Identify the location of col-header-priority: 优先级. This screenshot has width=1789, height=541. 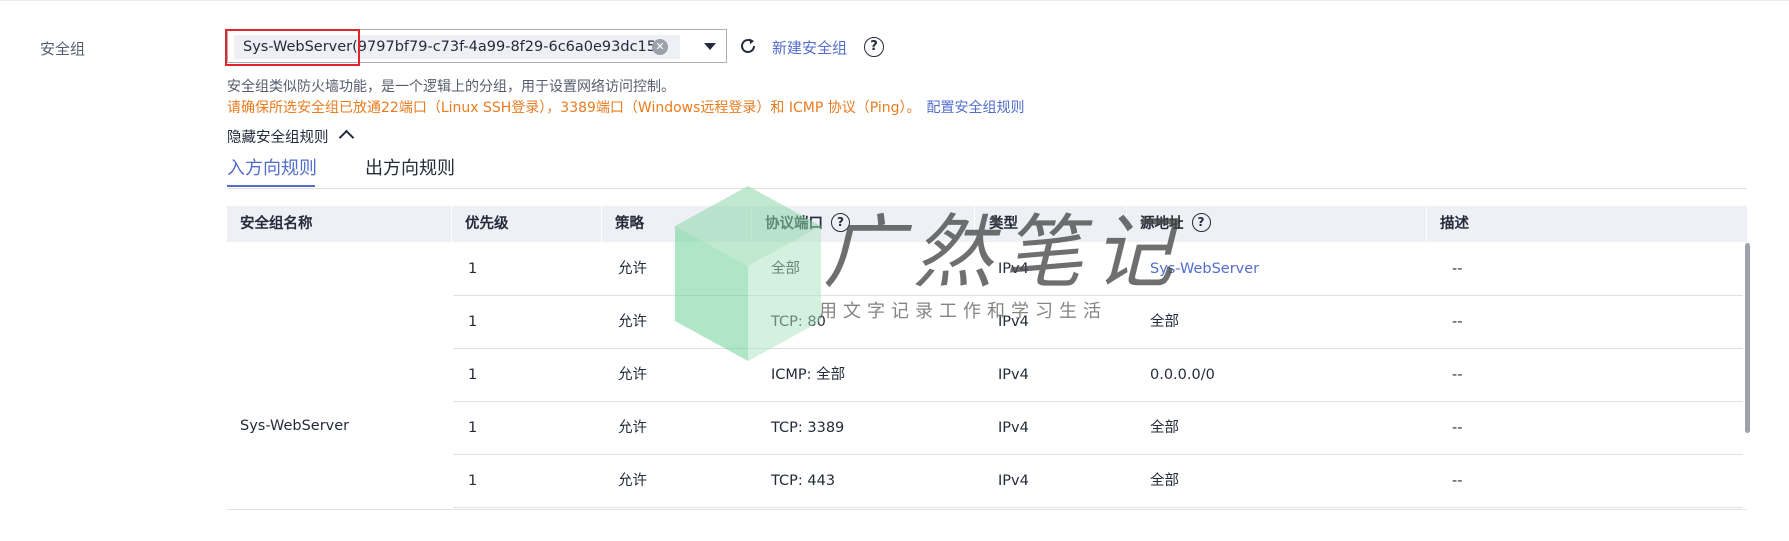
(487, 224).